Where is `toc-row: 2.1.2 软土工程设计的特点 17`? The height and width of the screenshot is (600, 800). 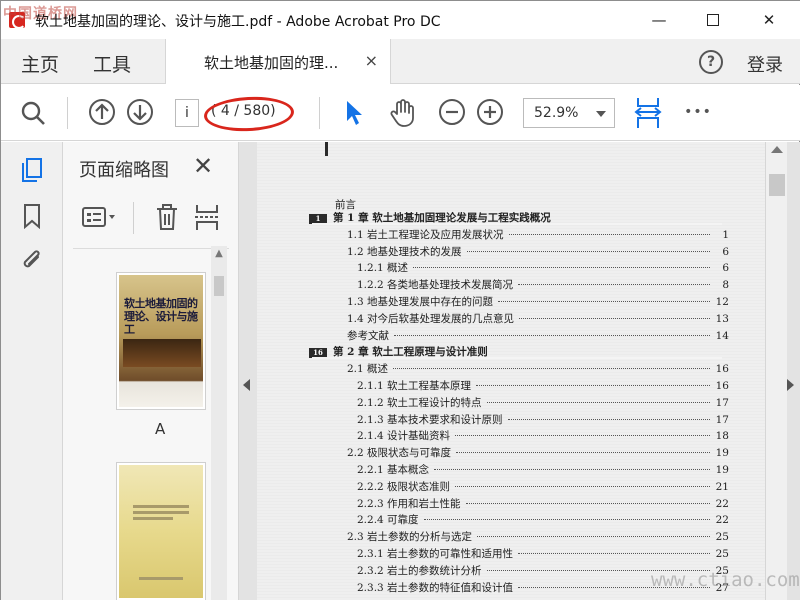 toc-row: 2.1.2 软土工程设计的特点 17 is located at coordinates (543, 402).